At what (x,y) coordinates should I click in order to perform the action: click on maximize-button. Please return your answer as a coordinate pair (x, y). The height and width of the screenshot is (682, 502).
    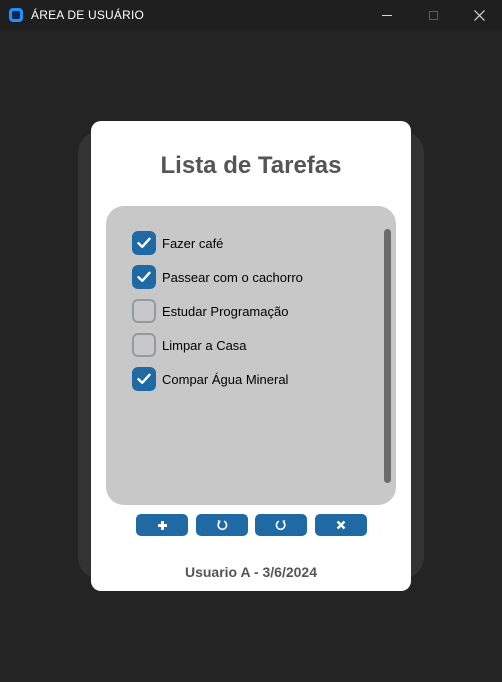
    Looking at the image, I should click on (433, 15).